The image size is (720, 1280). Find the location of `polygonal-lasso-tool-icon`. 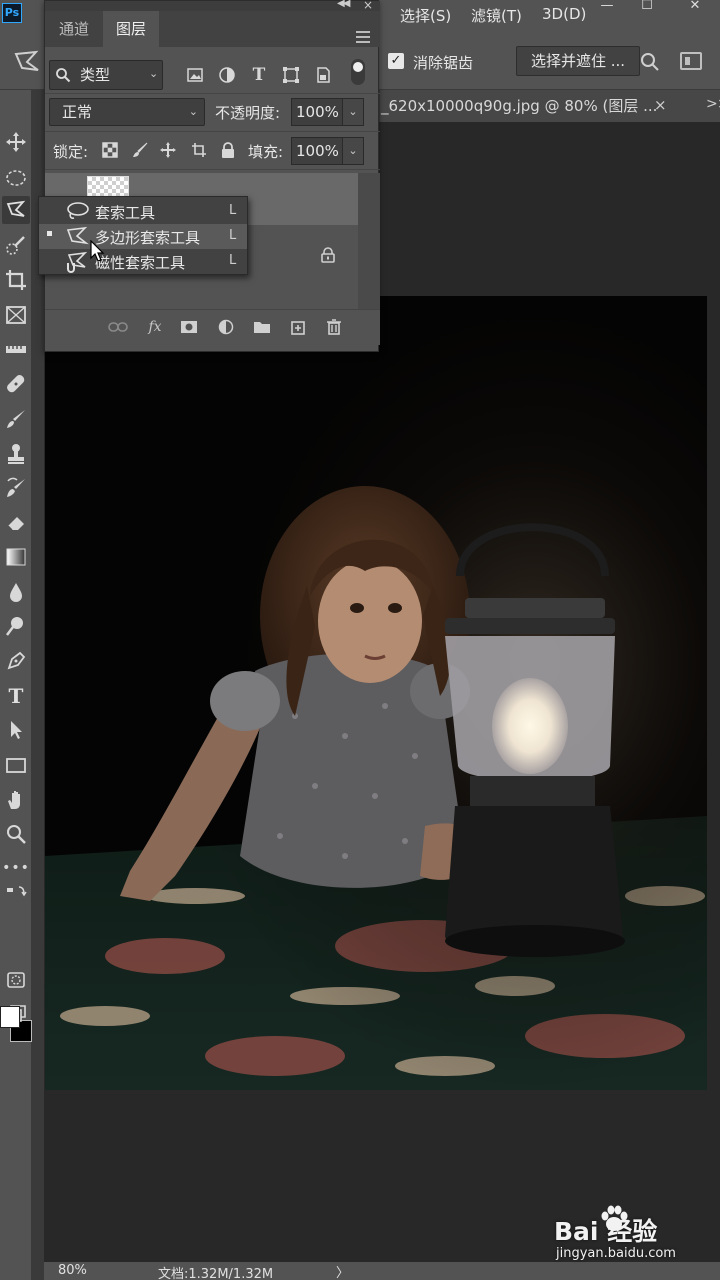

polygonal-lasso-tool-icon is located at coordinates (16, 210).